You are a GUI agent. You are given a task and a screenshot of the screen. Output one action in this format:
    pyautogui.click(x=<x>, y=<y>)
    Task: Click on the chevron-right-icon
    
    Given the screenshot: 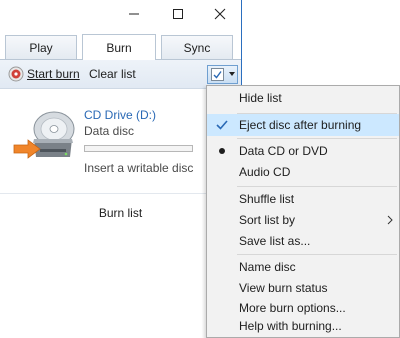 What is the action you would take?
    pyautogui.click(x=390, y=220)
    